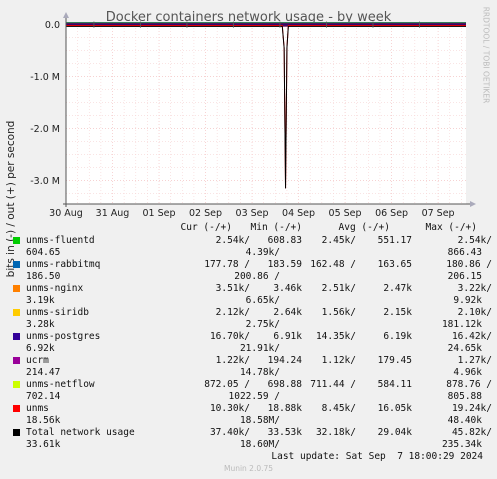 This screenshot has width=497, height=479. I want to click on legend-min-wrap: 200.86 /, so click(257, 276).